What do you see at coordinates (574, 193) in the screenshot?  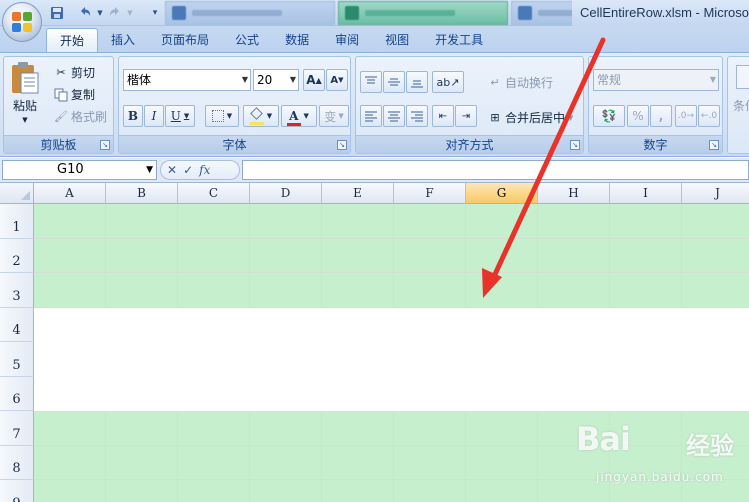 I see `column-header-h: H` at bounding box center [574, 193].